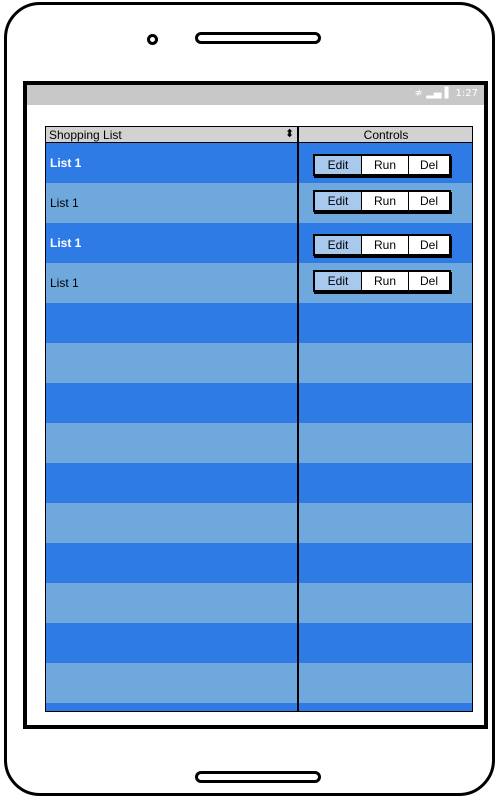 Image resolution: width=501 pixels, height=800 pixels. I want to click on signal-icon: ▂▄, so click(434, 93).